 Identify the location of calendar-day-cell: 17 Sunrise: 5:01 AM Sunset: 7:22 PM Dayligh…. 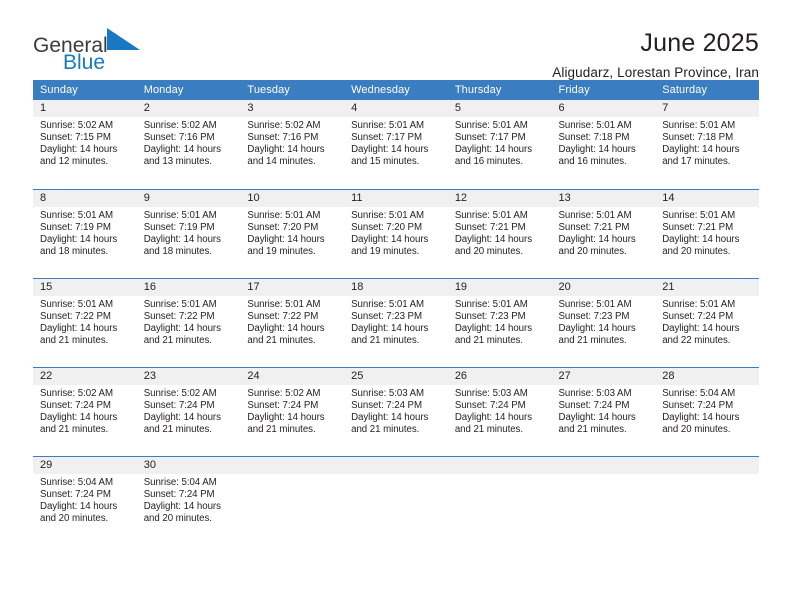
(292, 322).